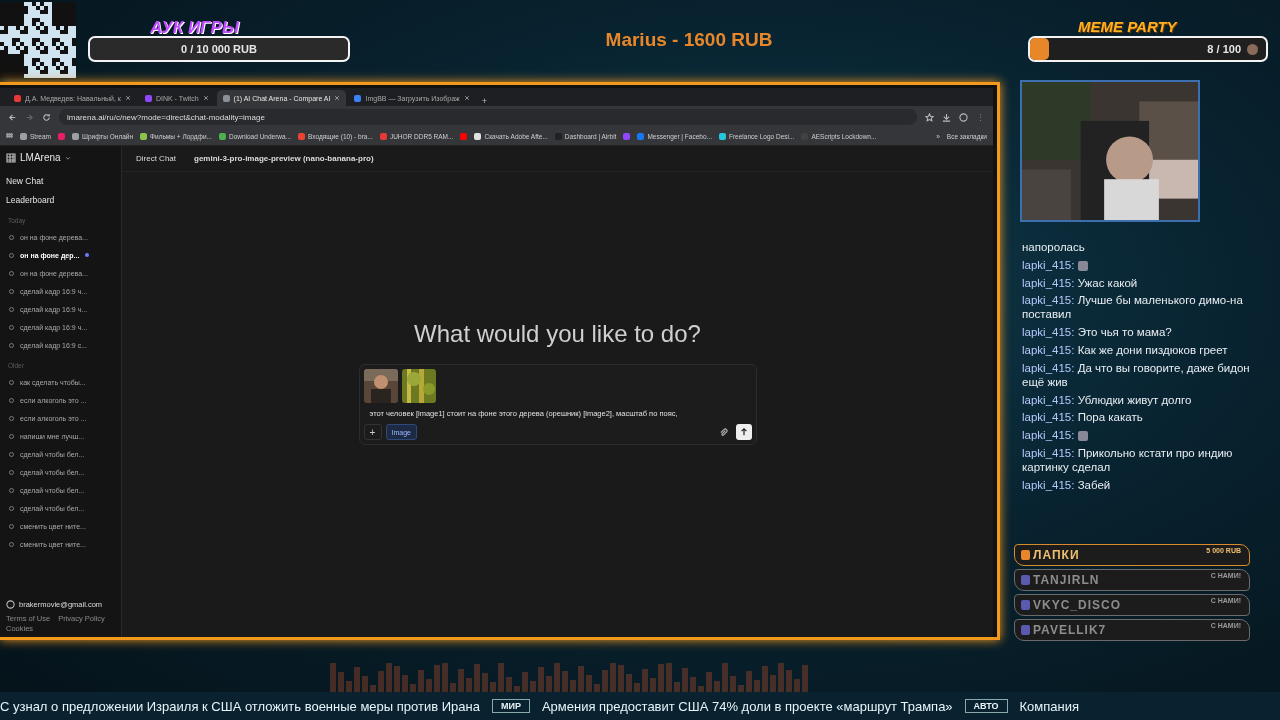 The width and height of the screenshot is (1280, 720). I want to click on reload-icon, so click(46, 117).